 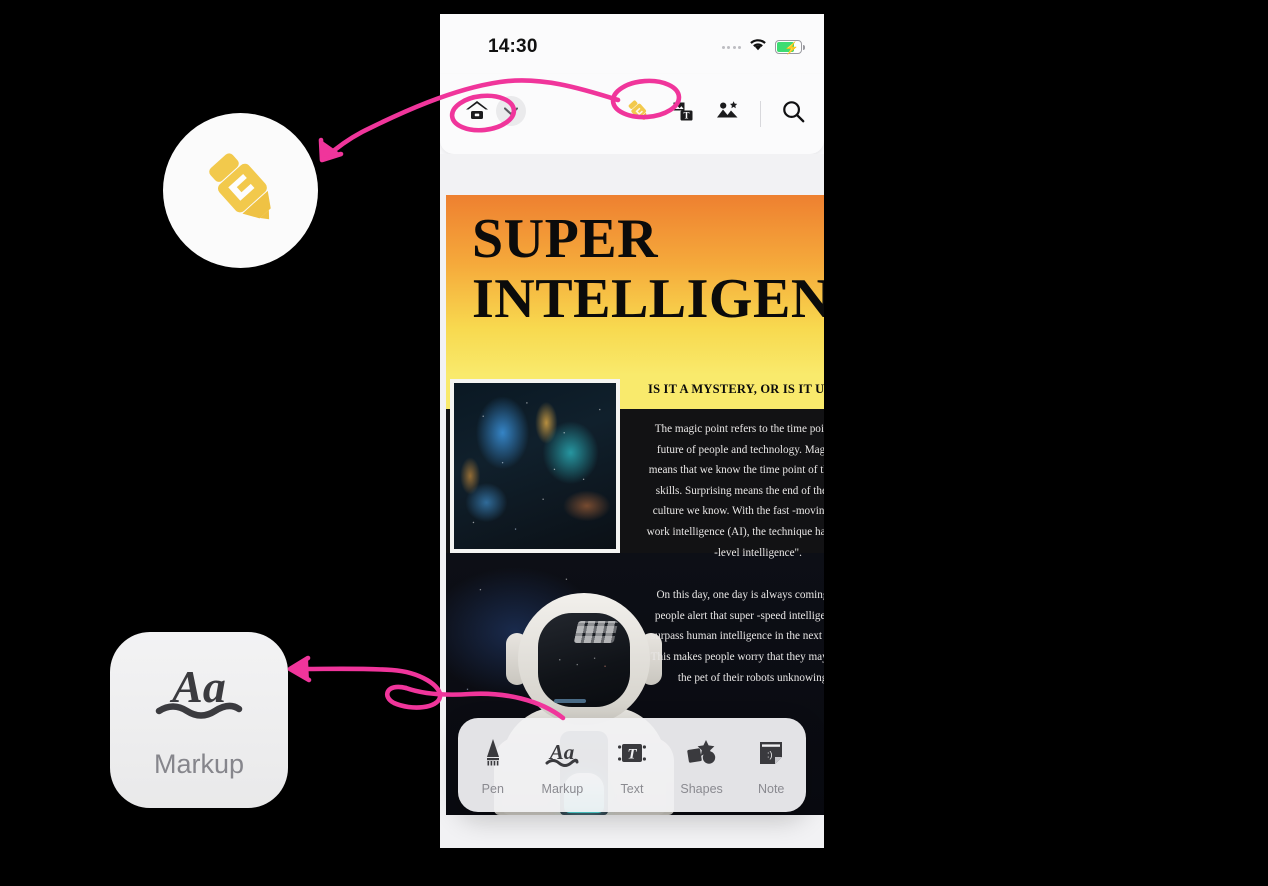 I want to click on callout-highlighter, so click(x=240, y=190).